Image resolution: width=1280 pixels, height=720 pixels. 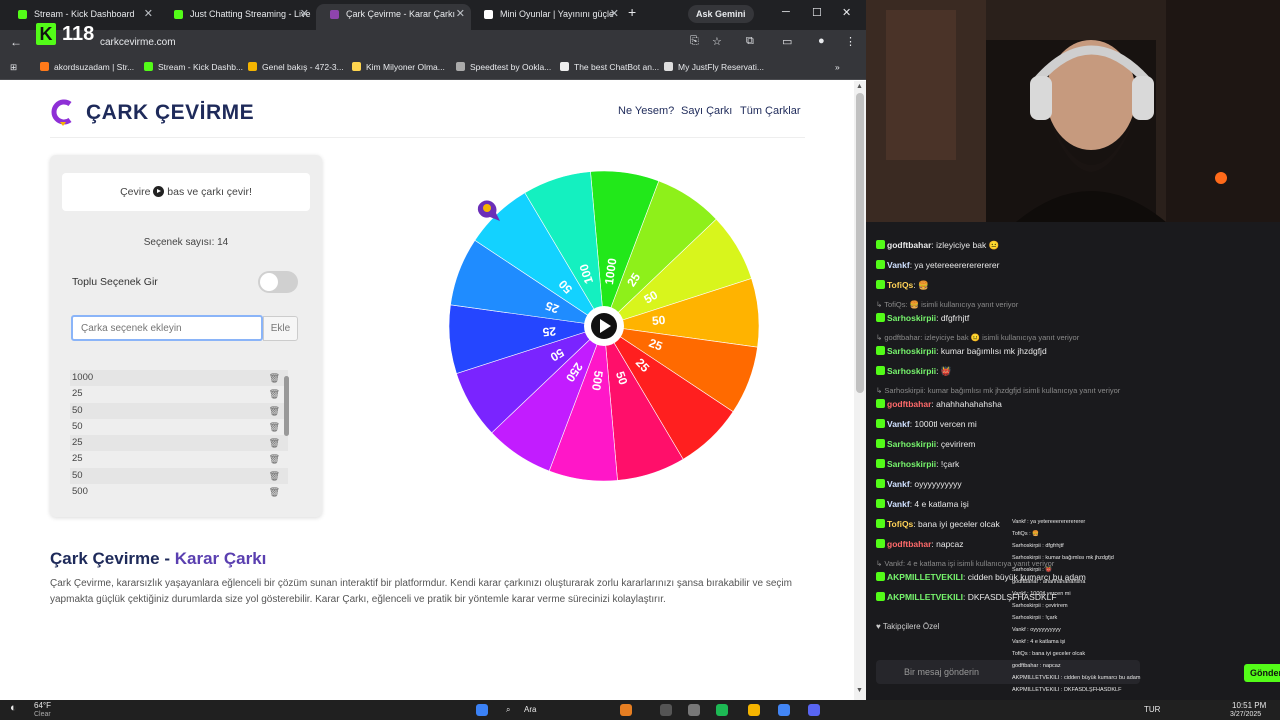 What do you see at coordinates (16, 42) in the screenshot?
I see `back-icon: ←` at bounding box center [16, 42].